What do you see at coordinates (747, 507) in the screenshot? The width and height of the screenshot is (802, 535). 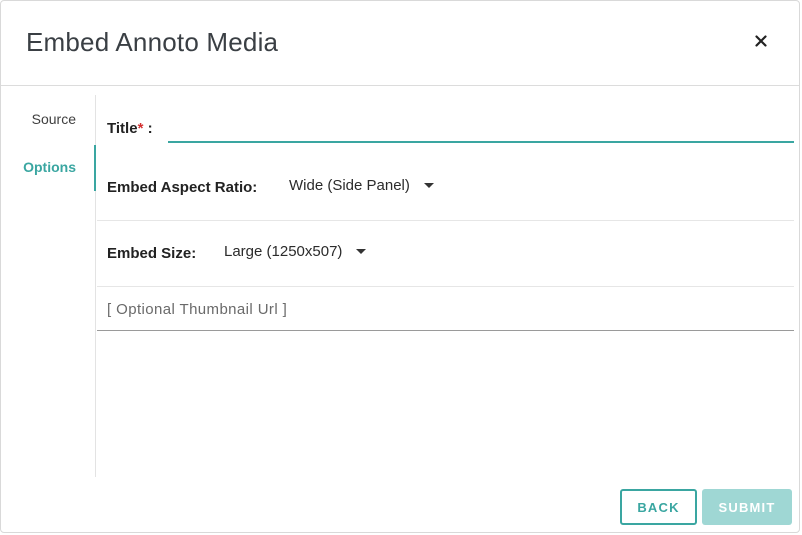 I see `submit-button: SUBMIT` at bounding box center [747, 507].